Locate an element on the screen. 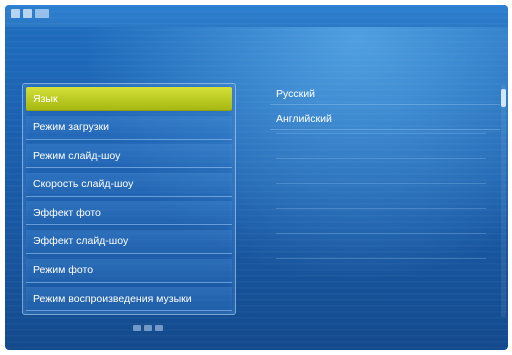  menu-item-label: Режим загрузки is located at coordinates (71, 127).